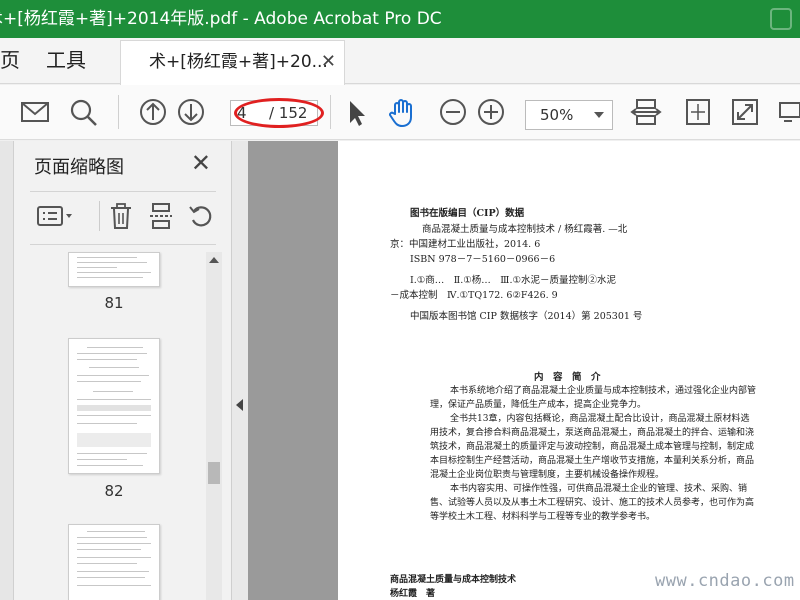 This screenshot has width=800, height=600. Describe the element at coordinates (7, 370) in the screenshot. I see `navigation-strip` at that location.